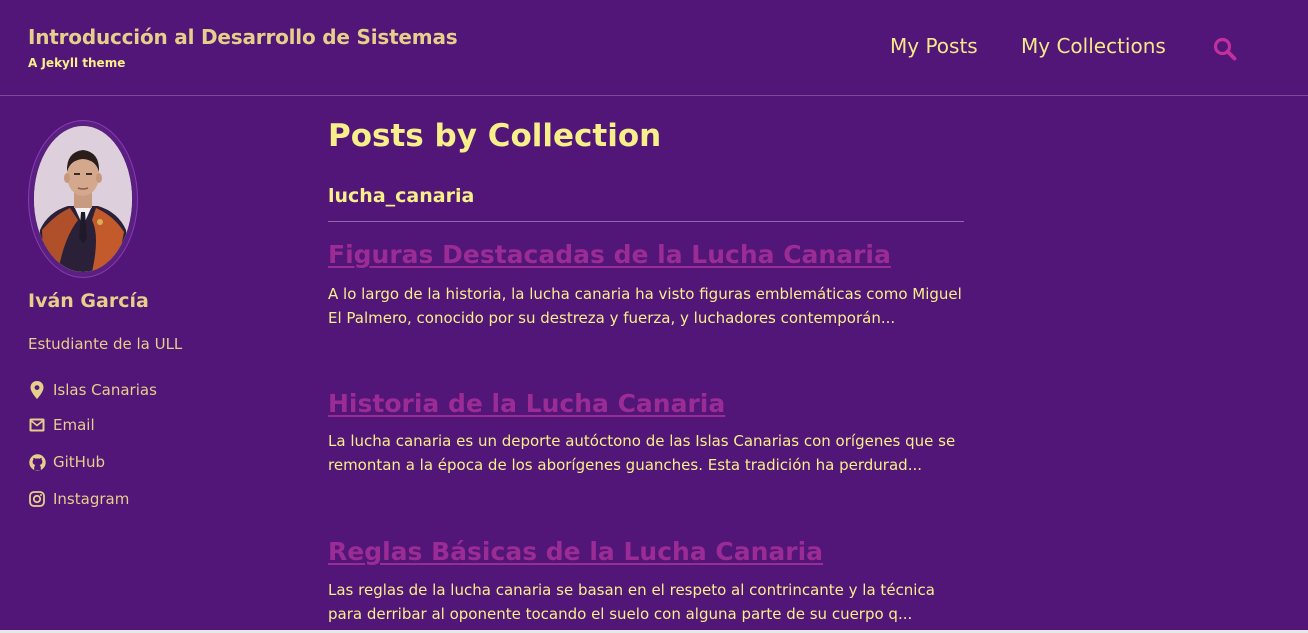 The width and height of the screenshot is (1308, 633). I want to click on search-button, so click(1225, 49).